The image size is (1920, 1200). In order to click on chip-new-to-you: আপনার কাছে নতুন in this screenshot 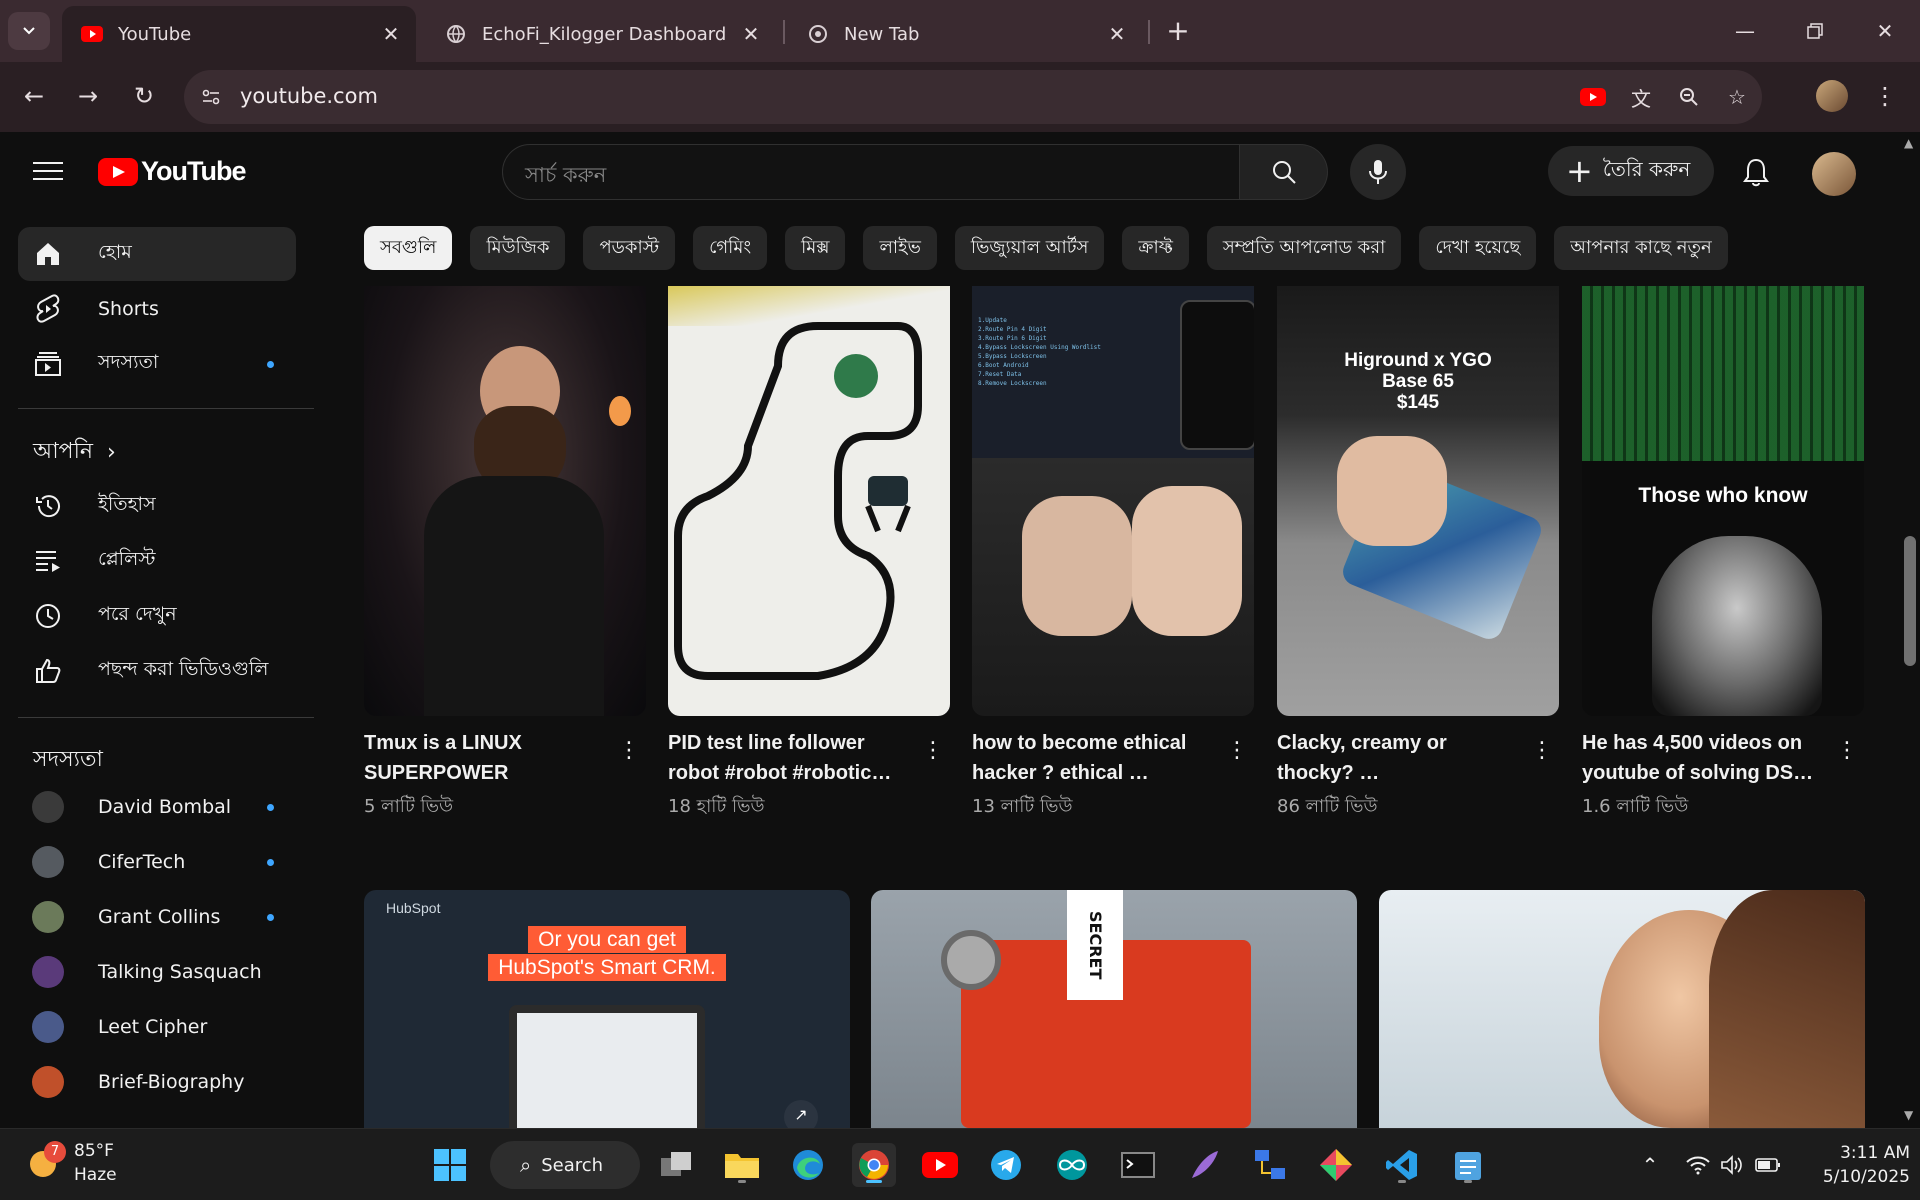, I will do `click(1641, 248)`.